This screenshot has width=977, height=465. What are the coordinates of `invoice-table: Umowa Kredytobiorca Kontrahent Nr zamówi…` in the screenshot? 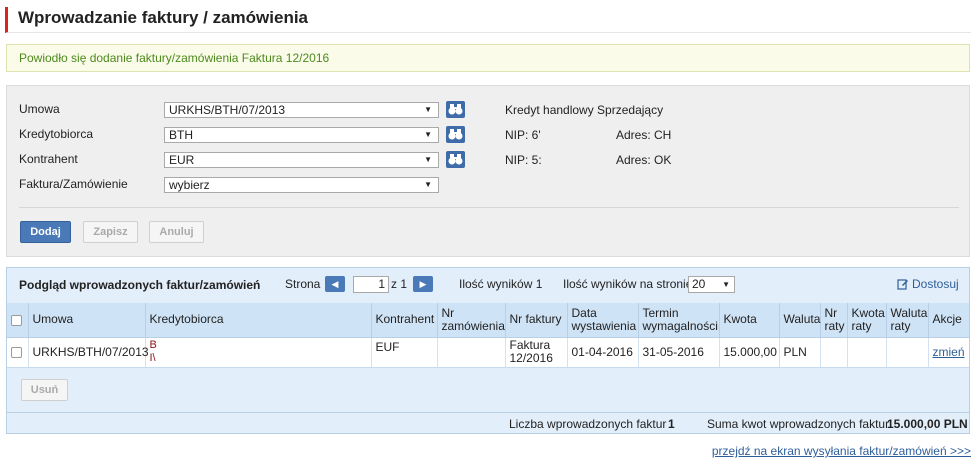 It's located at (488, 335).